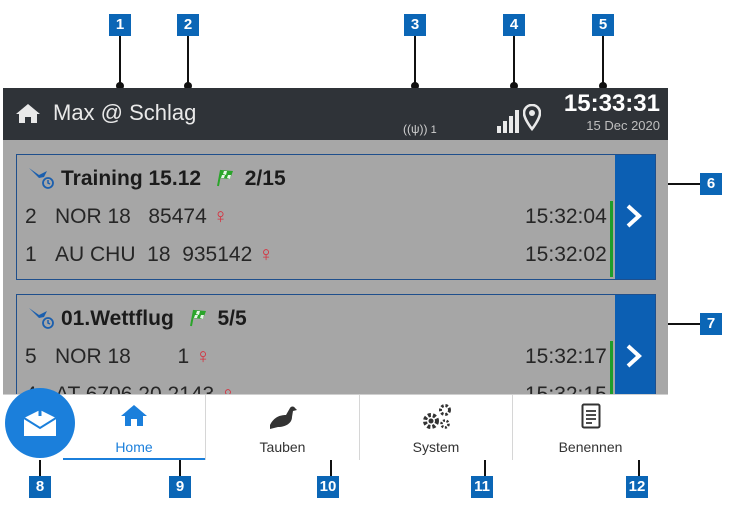 The image size is (735, 512). What do you see at coordinates (437, 419) in the screenshot?
I see `gears-icon` at bounding box center [437, 419].